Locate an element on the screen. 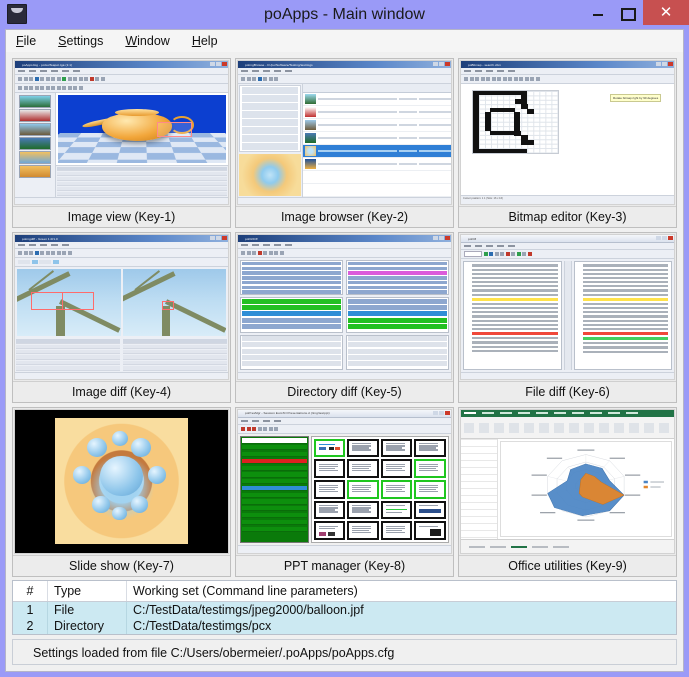 This screenshot has width=689, height=677. image-view-preview: poAppsImg - poGuiTeapot.tga (1:1) is located at coordinates (121, 133).